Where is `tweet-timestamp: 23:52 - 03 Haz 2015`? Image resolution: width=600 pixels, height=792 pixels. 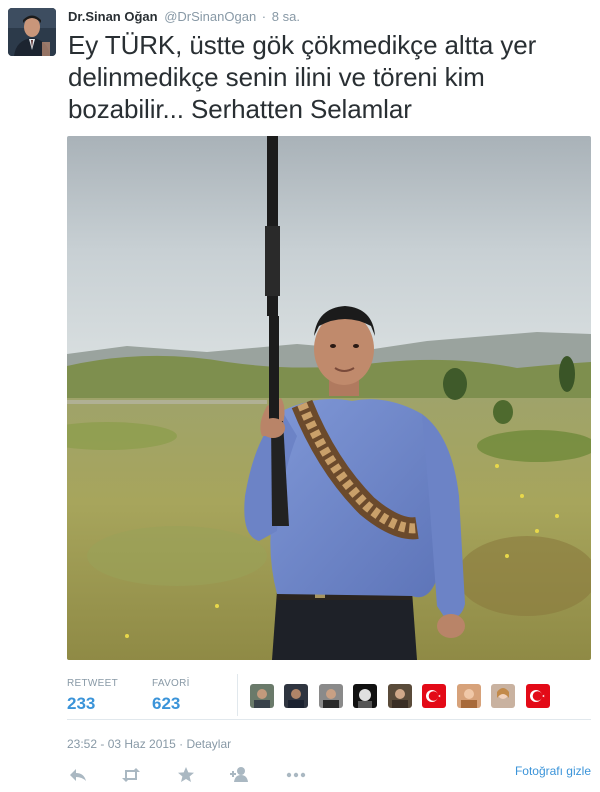
tweet-timestamp: 23:52 - 03 Haz 2015 is located at coordinates (121, 744).